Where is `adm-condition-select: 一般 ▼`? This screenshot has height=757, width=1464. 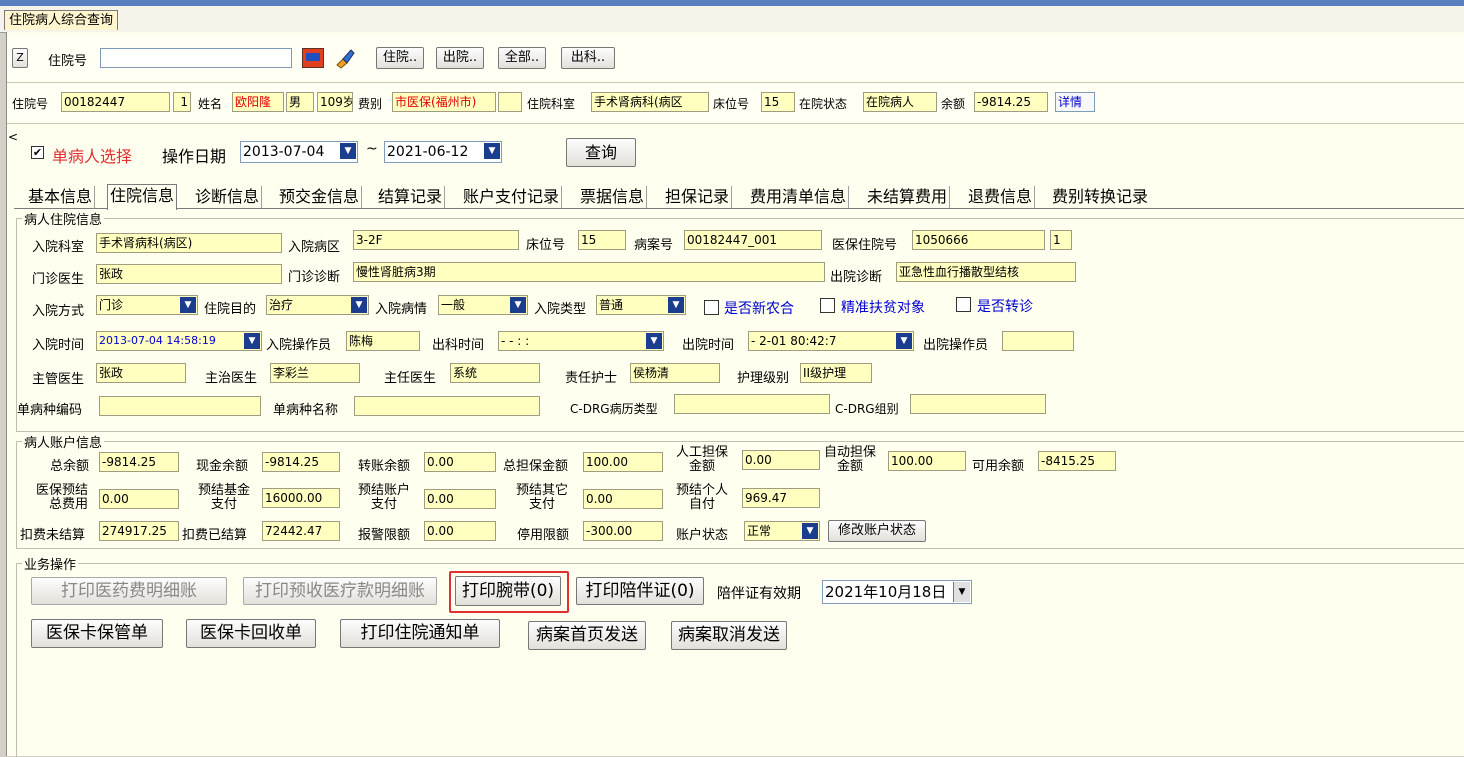 adm-condition-select: 一般 ▼ is located at coordinates (483, 305).